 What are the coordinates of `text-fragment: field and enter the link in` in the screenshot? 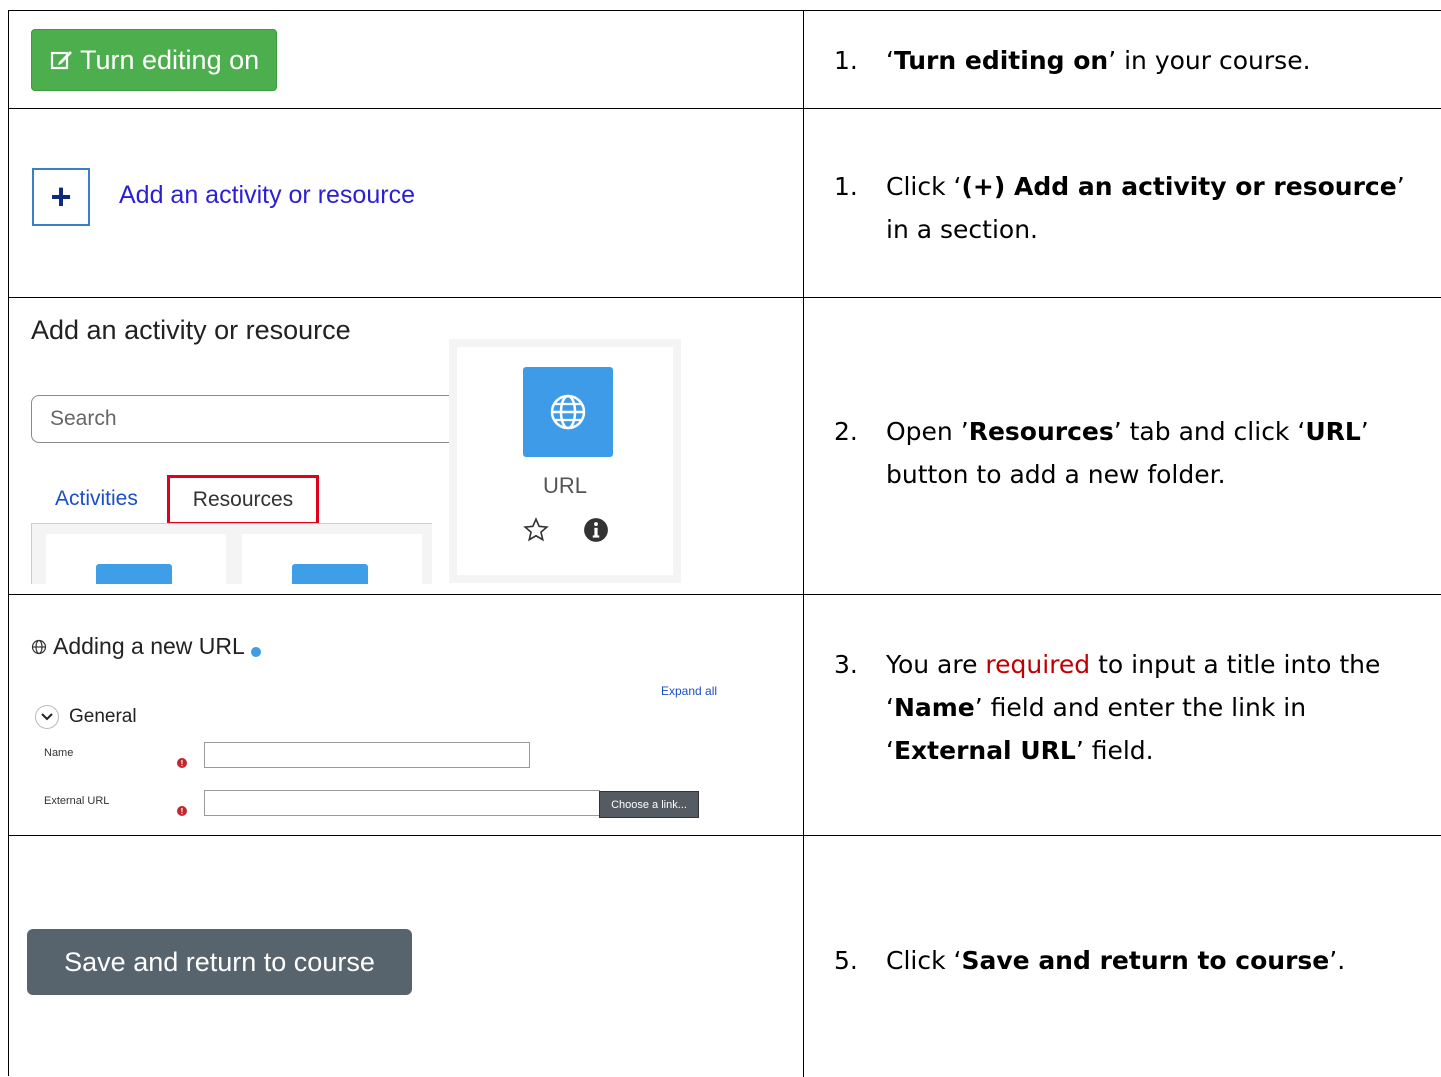 It's located at (1144, 707).